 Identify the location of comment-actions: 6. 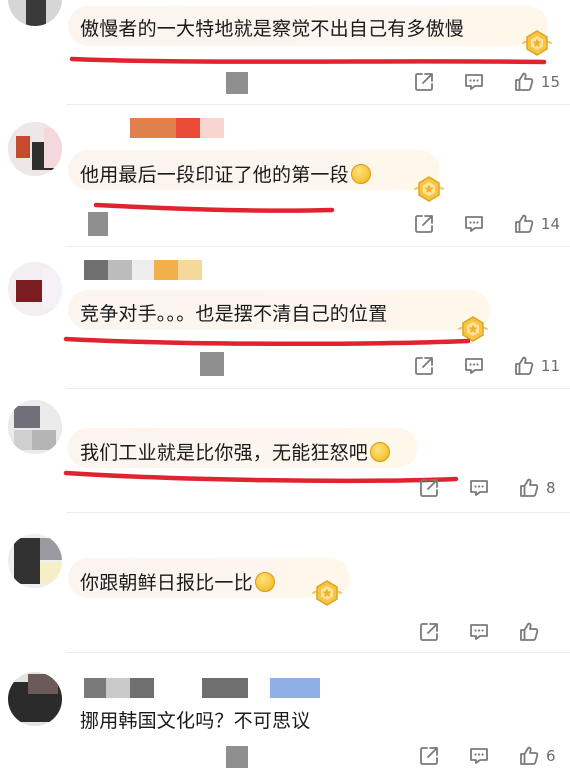
(475, 756).